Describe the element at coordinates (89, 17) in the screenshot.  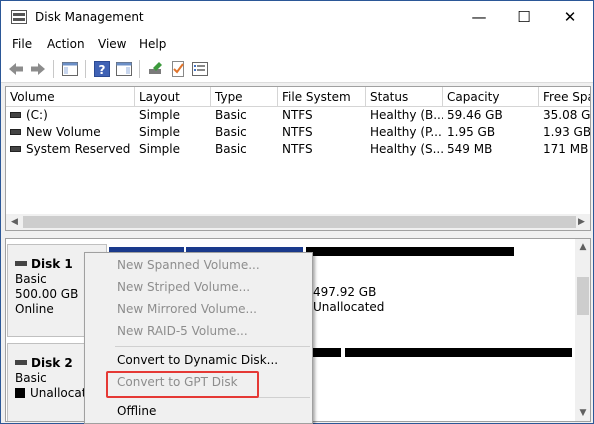
I see `window-title: Disk Management` at that location.